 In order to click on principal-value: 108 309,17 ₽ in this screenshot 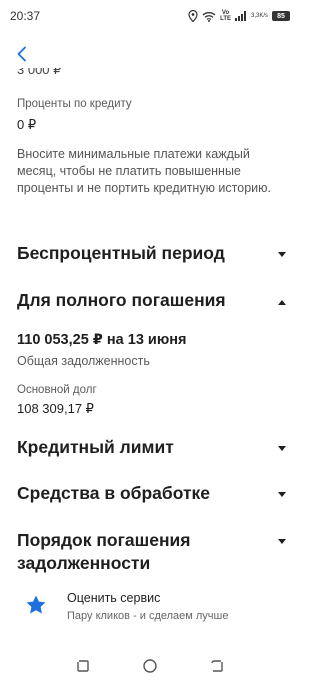, I will do `click(55, 408)`.